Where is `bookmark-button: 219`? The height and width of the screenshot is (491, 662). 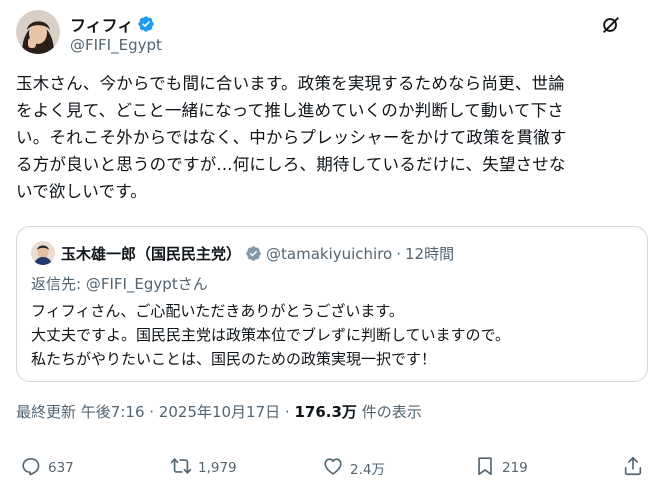 bookmark-button: 219 is located at coordinates (501, 468).